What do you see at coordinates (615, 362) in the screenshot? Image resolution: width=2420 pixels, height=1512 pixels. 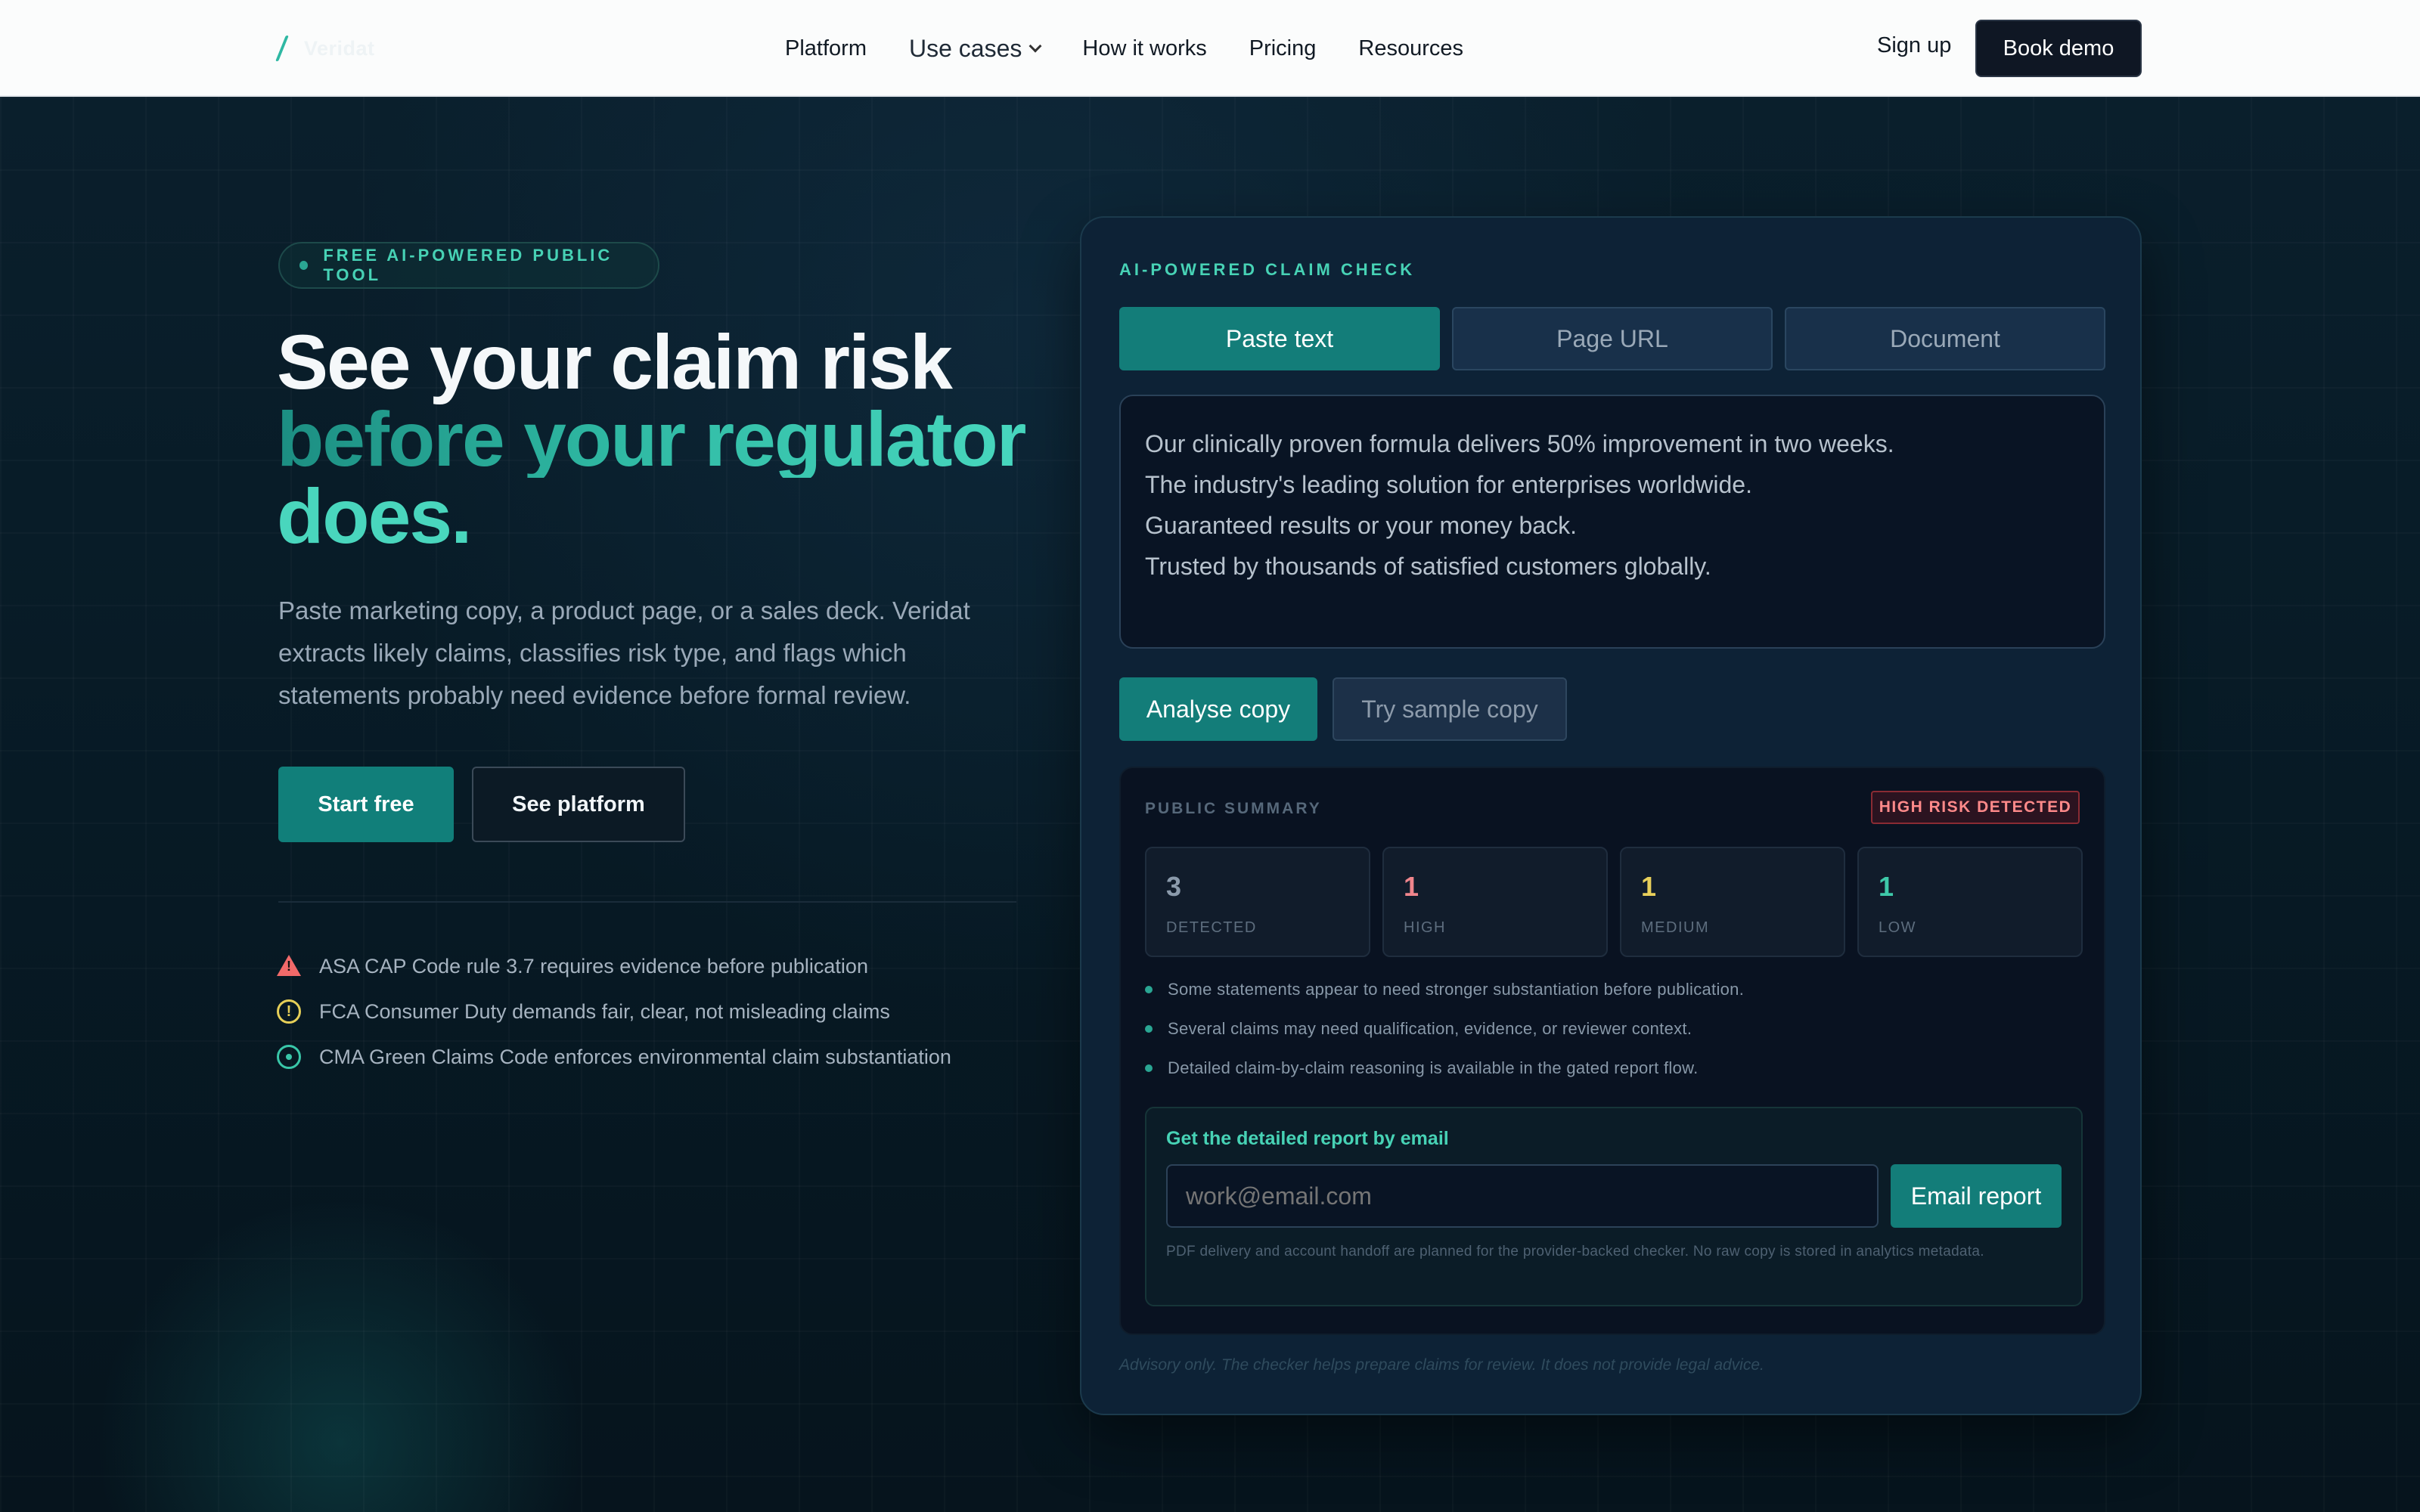 I see `hero-title-line-1: See your claim risk` at bounding box center [615, 362].